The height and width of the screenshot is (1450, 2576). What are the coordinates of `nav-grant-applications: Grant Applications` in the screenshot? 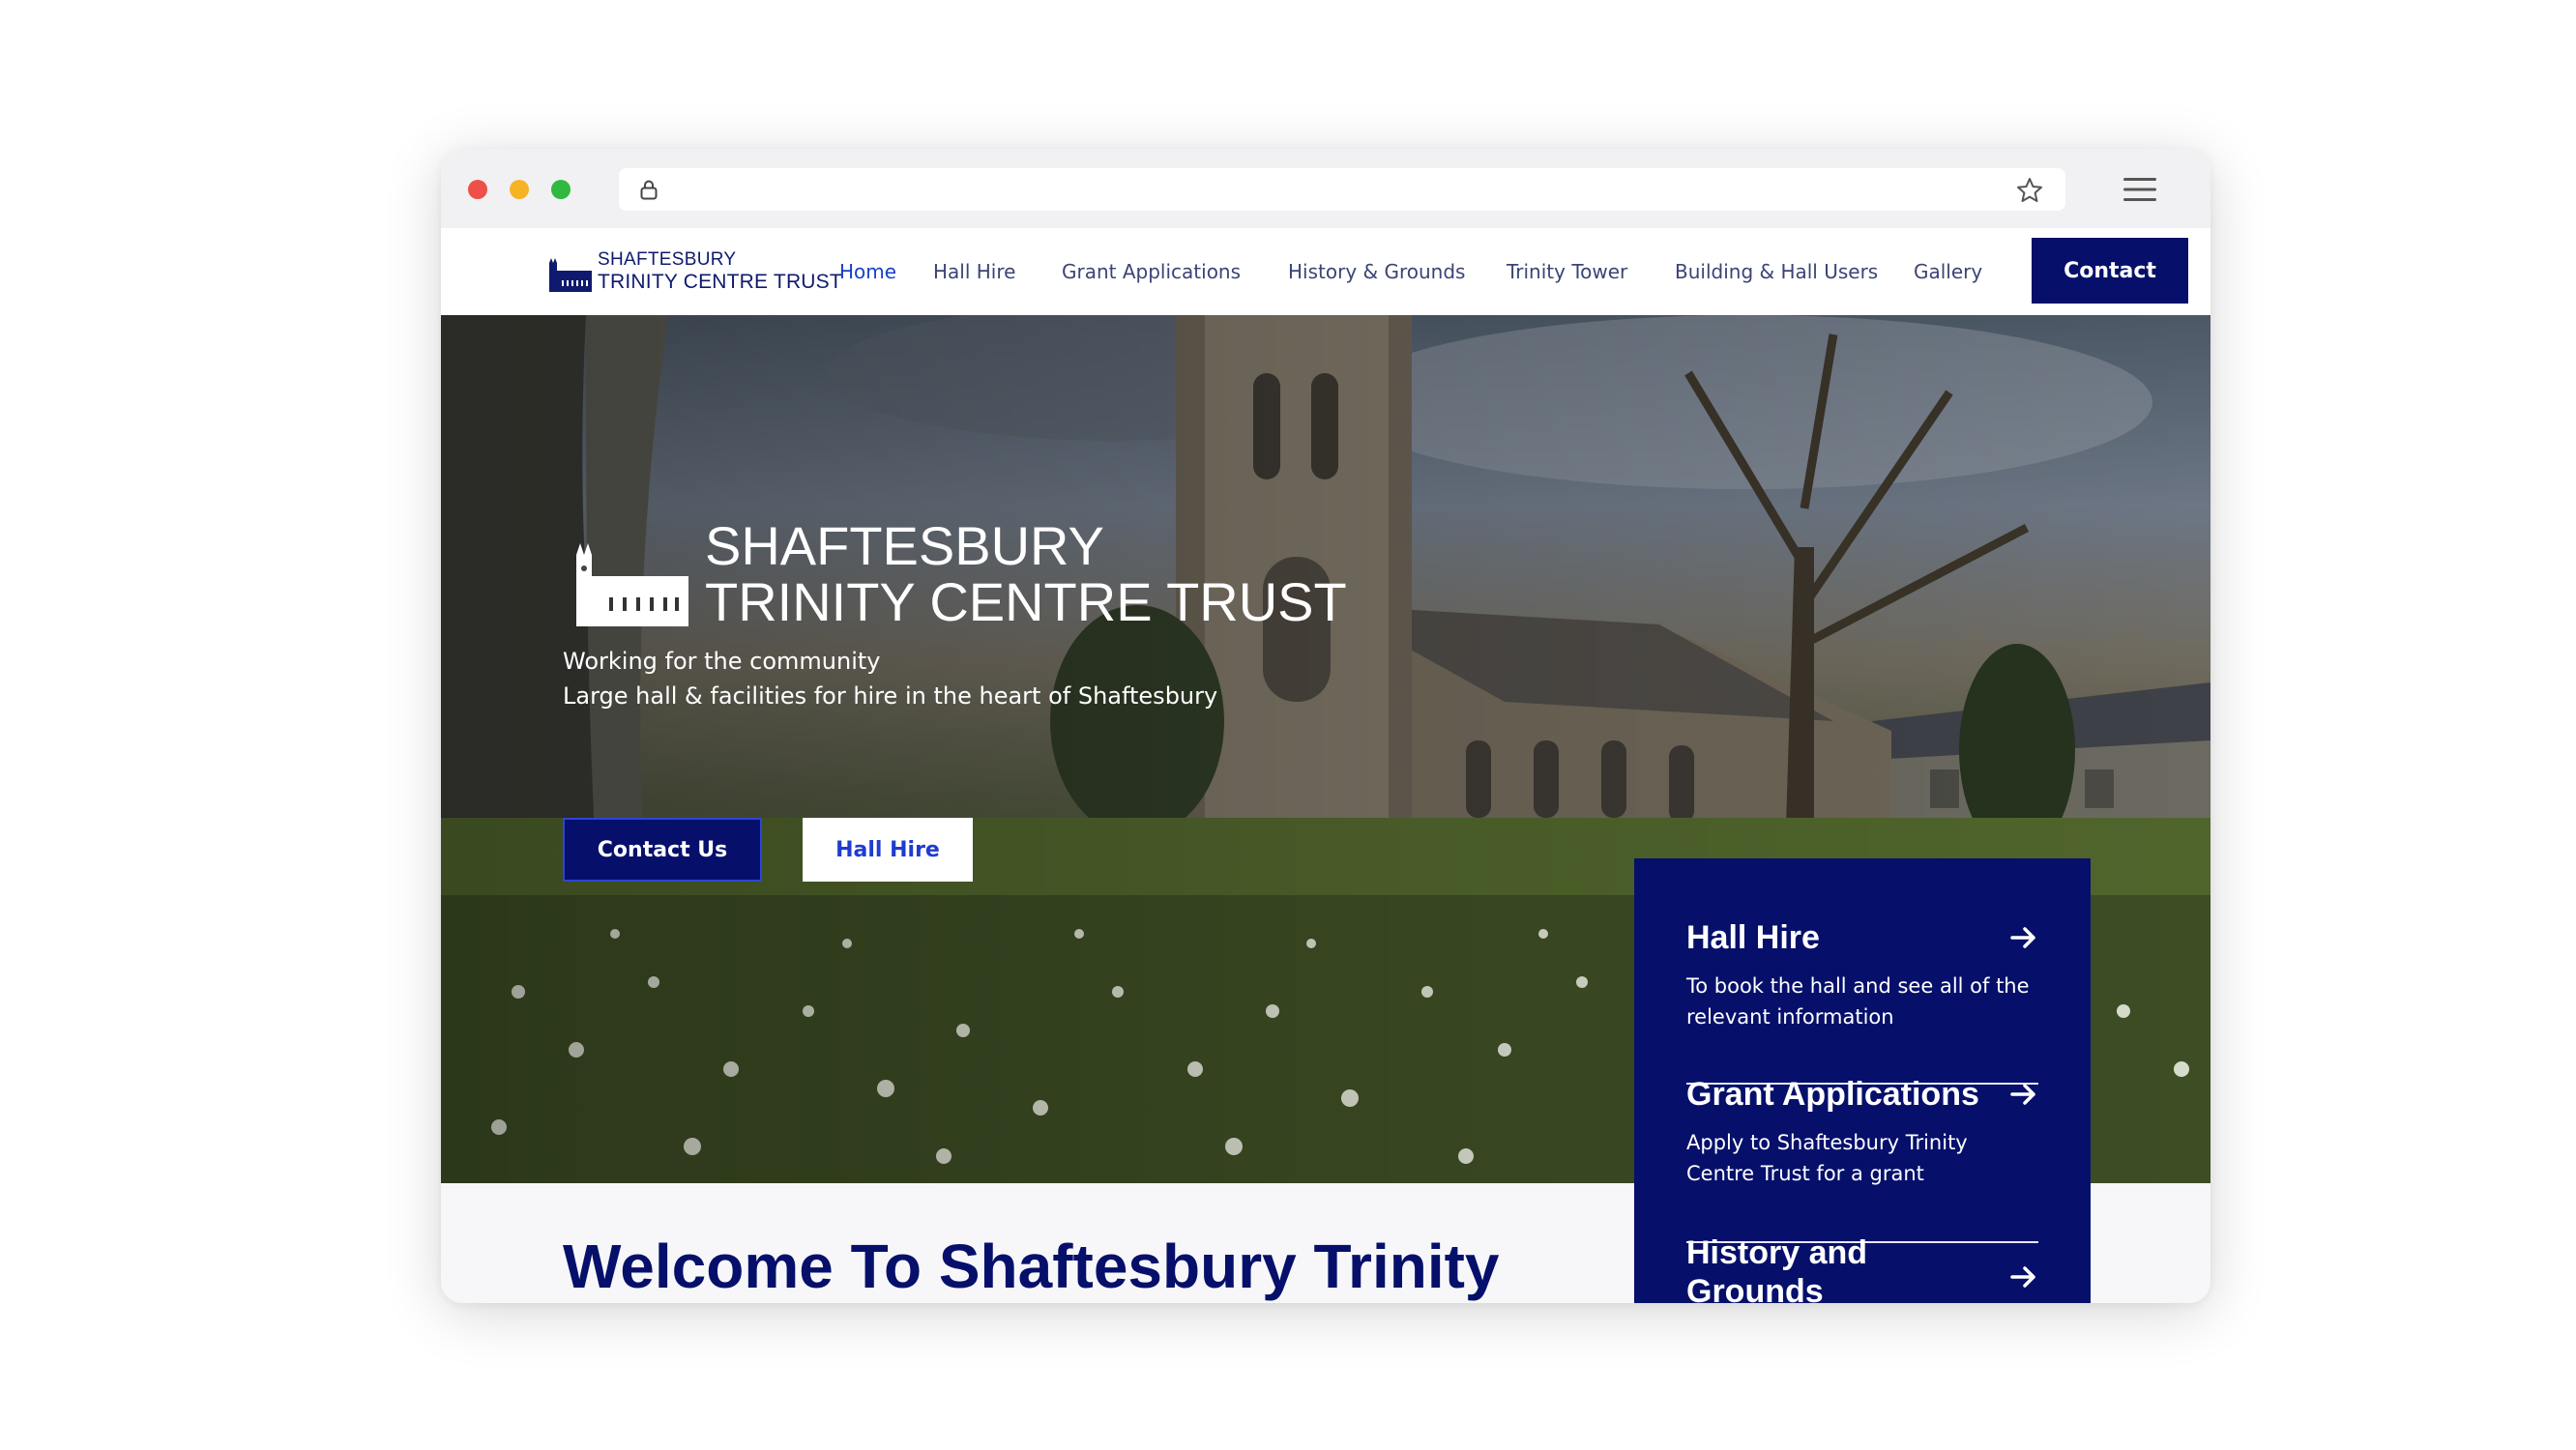 It's located at (1151, 271).